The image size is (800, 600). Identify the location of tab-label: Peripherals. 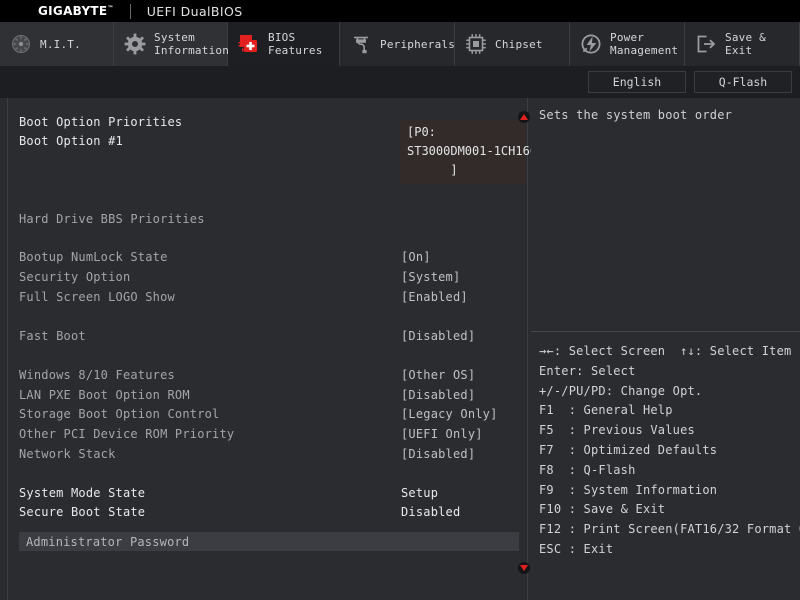
(418, 44).